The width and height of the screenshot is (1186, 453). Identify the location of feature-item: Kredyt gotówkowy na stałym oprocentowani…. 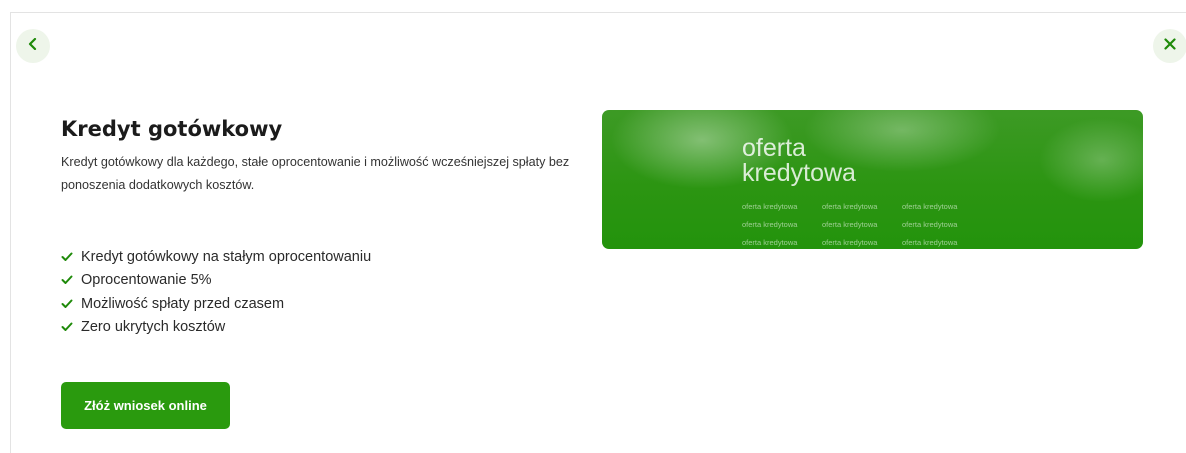
(216, 257).